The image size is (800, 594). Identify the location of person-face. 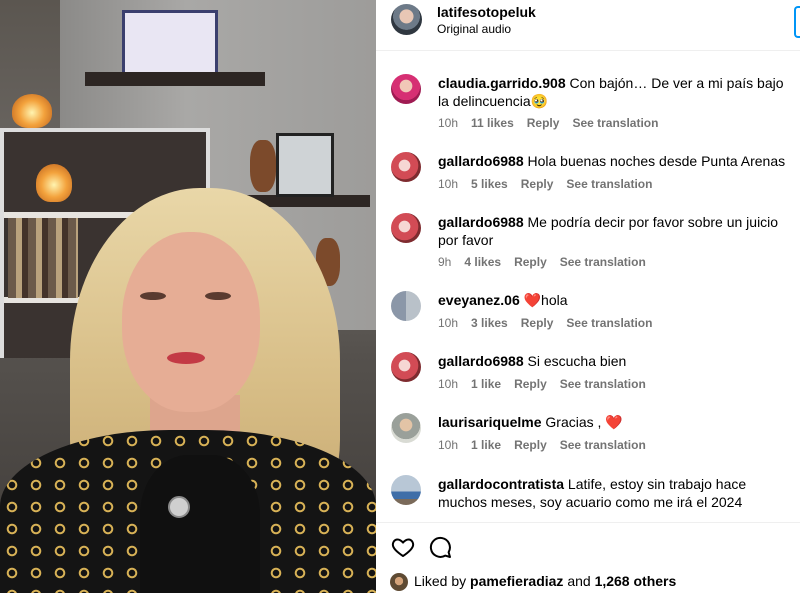
(191, 322).